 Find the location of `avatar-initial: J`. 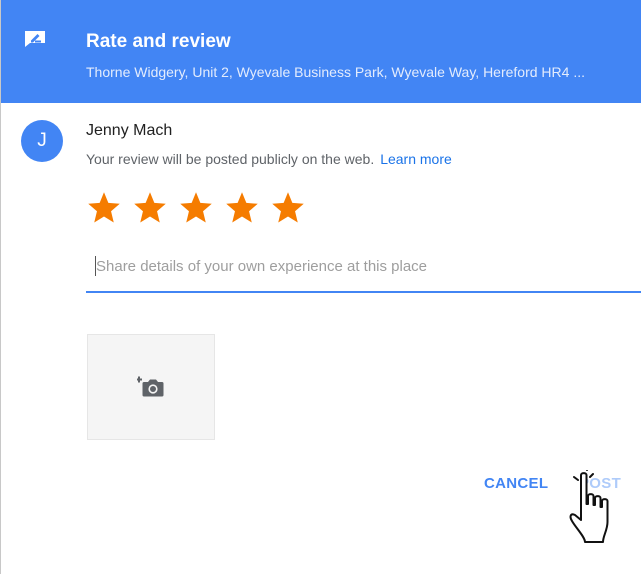

avatar-initial: J is located at coordinates (42, 140).